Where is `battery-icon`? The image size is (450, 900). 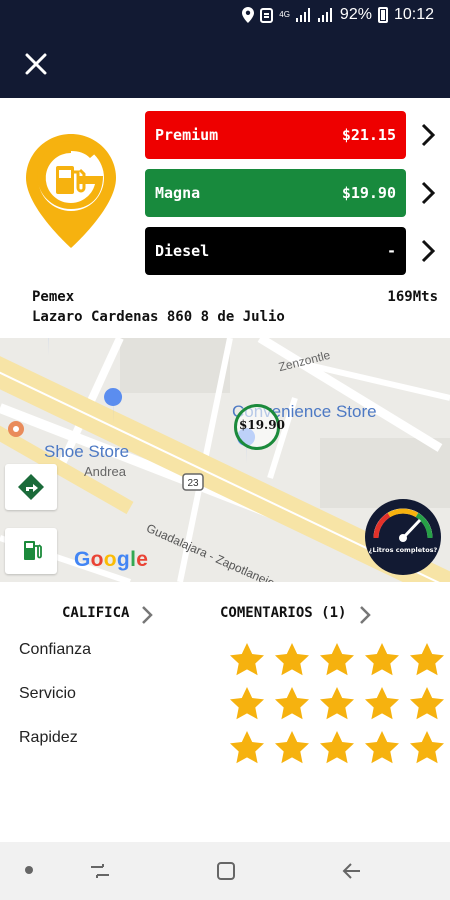
battery-icon is located at coordinates (382, 15).